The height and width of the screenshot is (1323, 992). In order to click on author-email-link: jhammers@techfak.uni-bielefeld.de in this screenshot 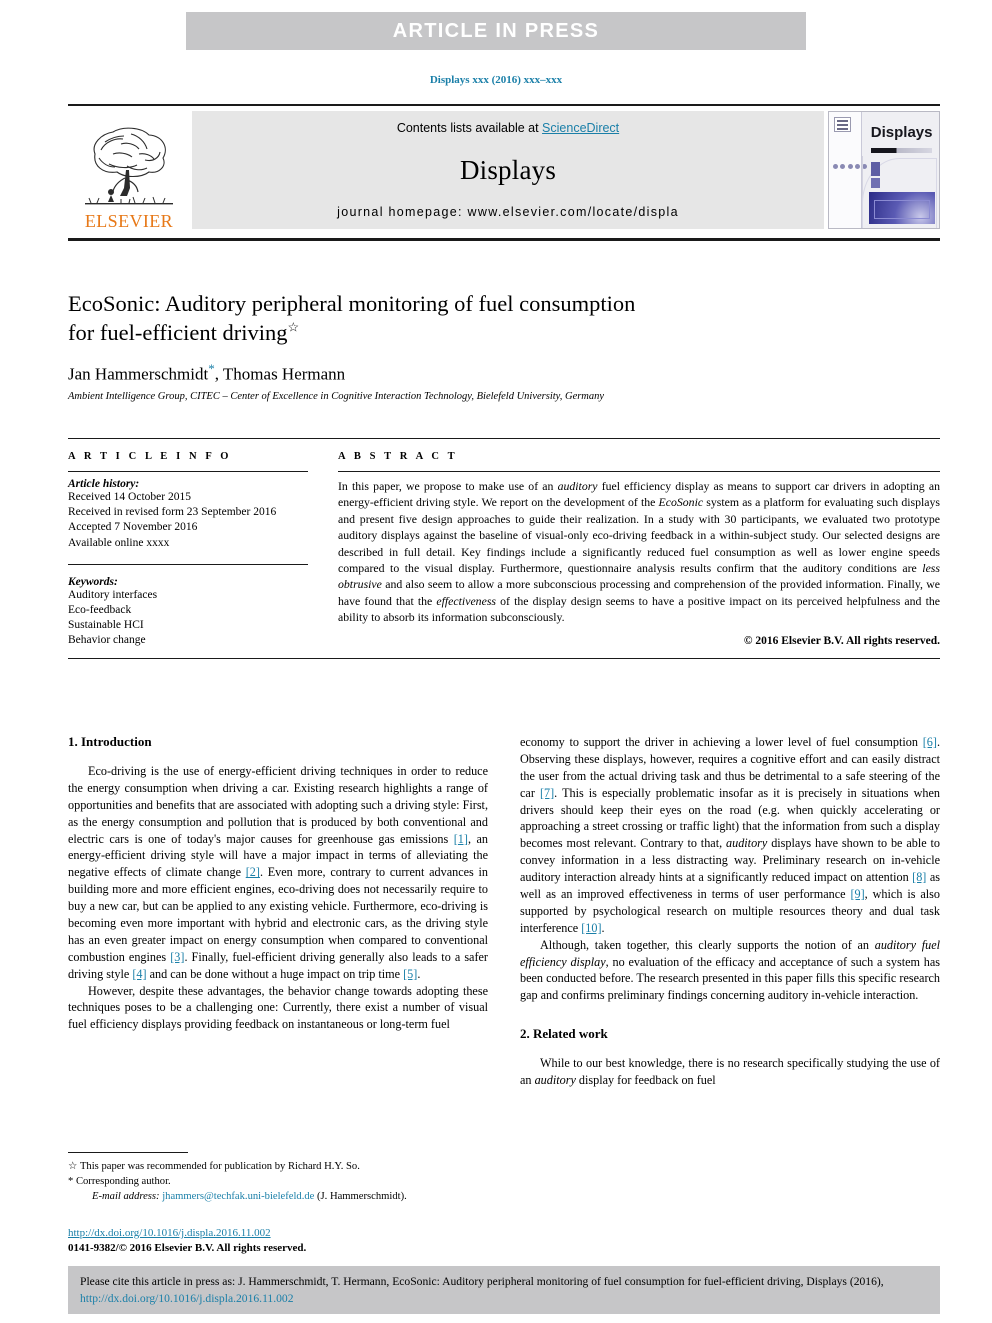, I will do `click(238, 1196)`.